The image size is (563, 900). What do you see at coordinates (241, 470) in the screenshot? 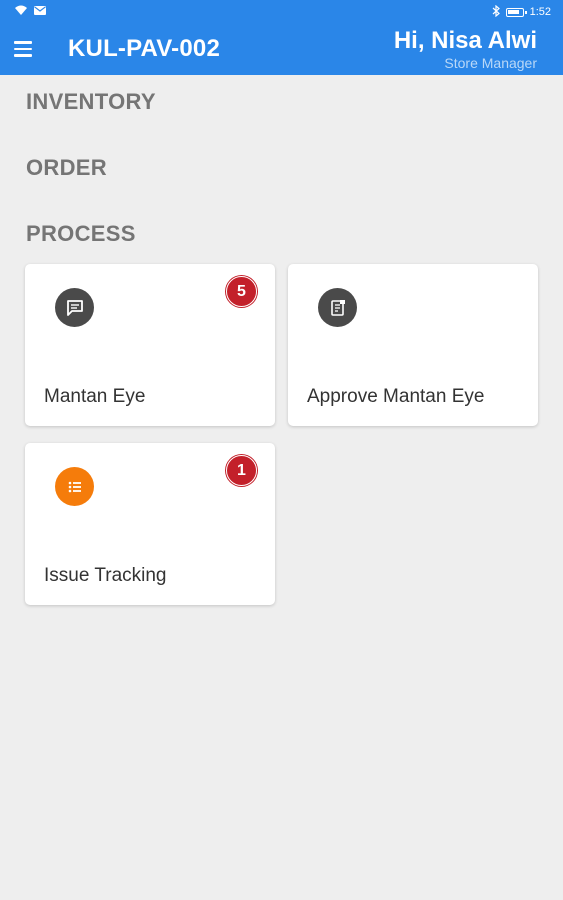
I see `notification-badge: 1` at bounding box center [241, 470].